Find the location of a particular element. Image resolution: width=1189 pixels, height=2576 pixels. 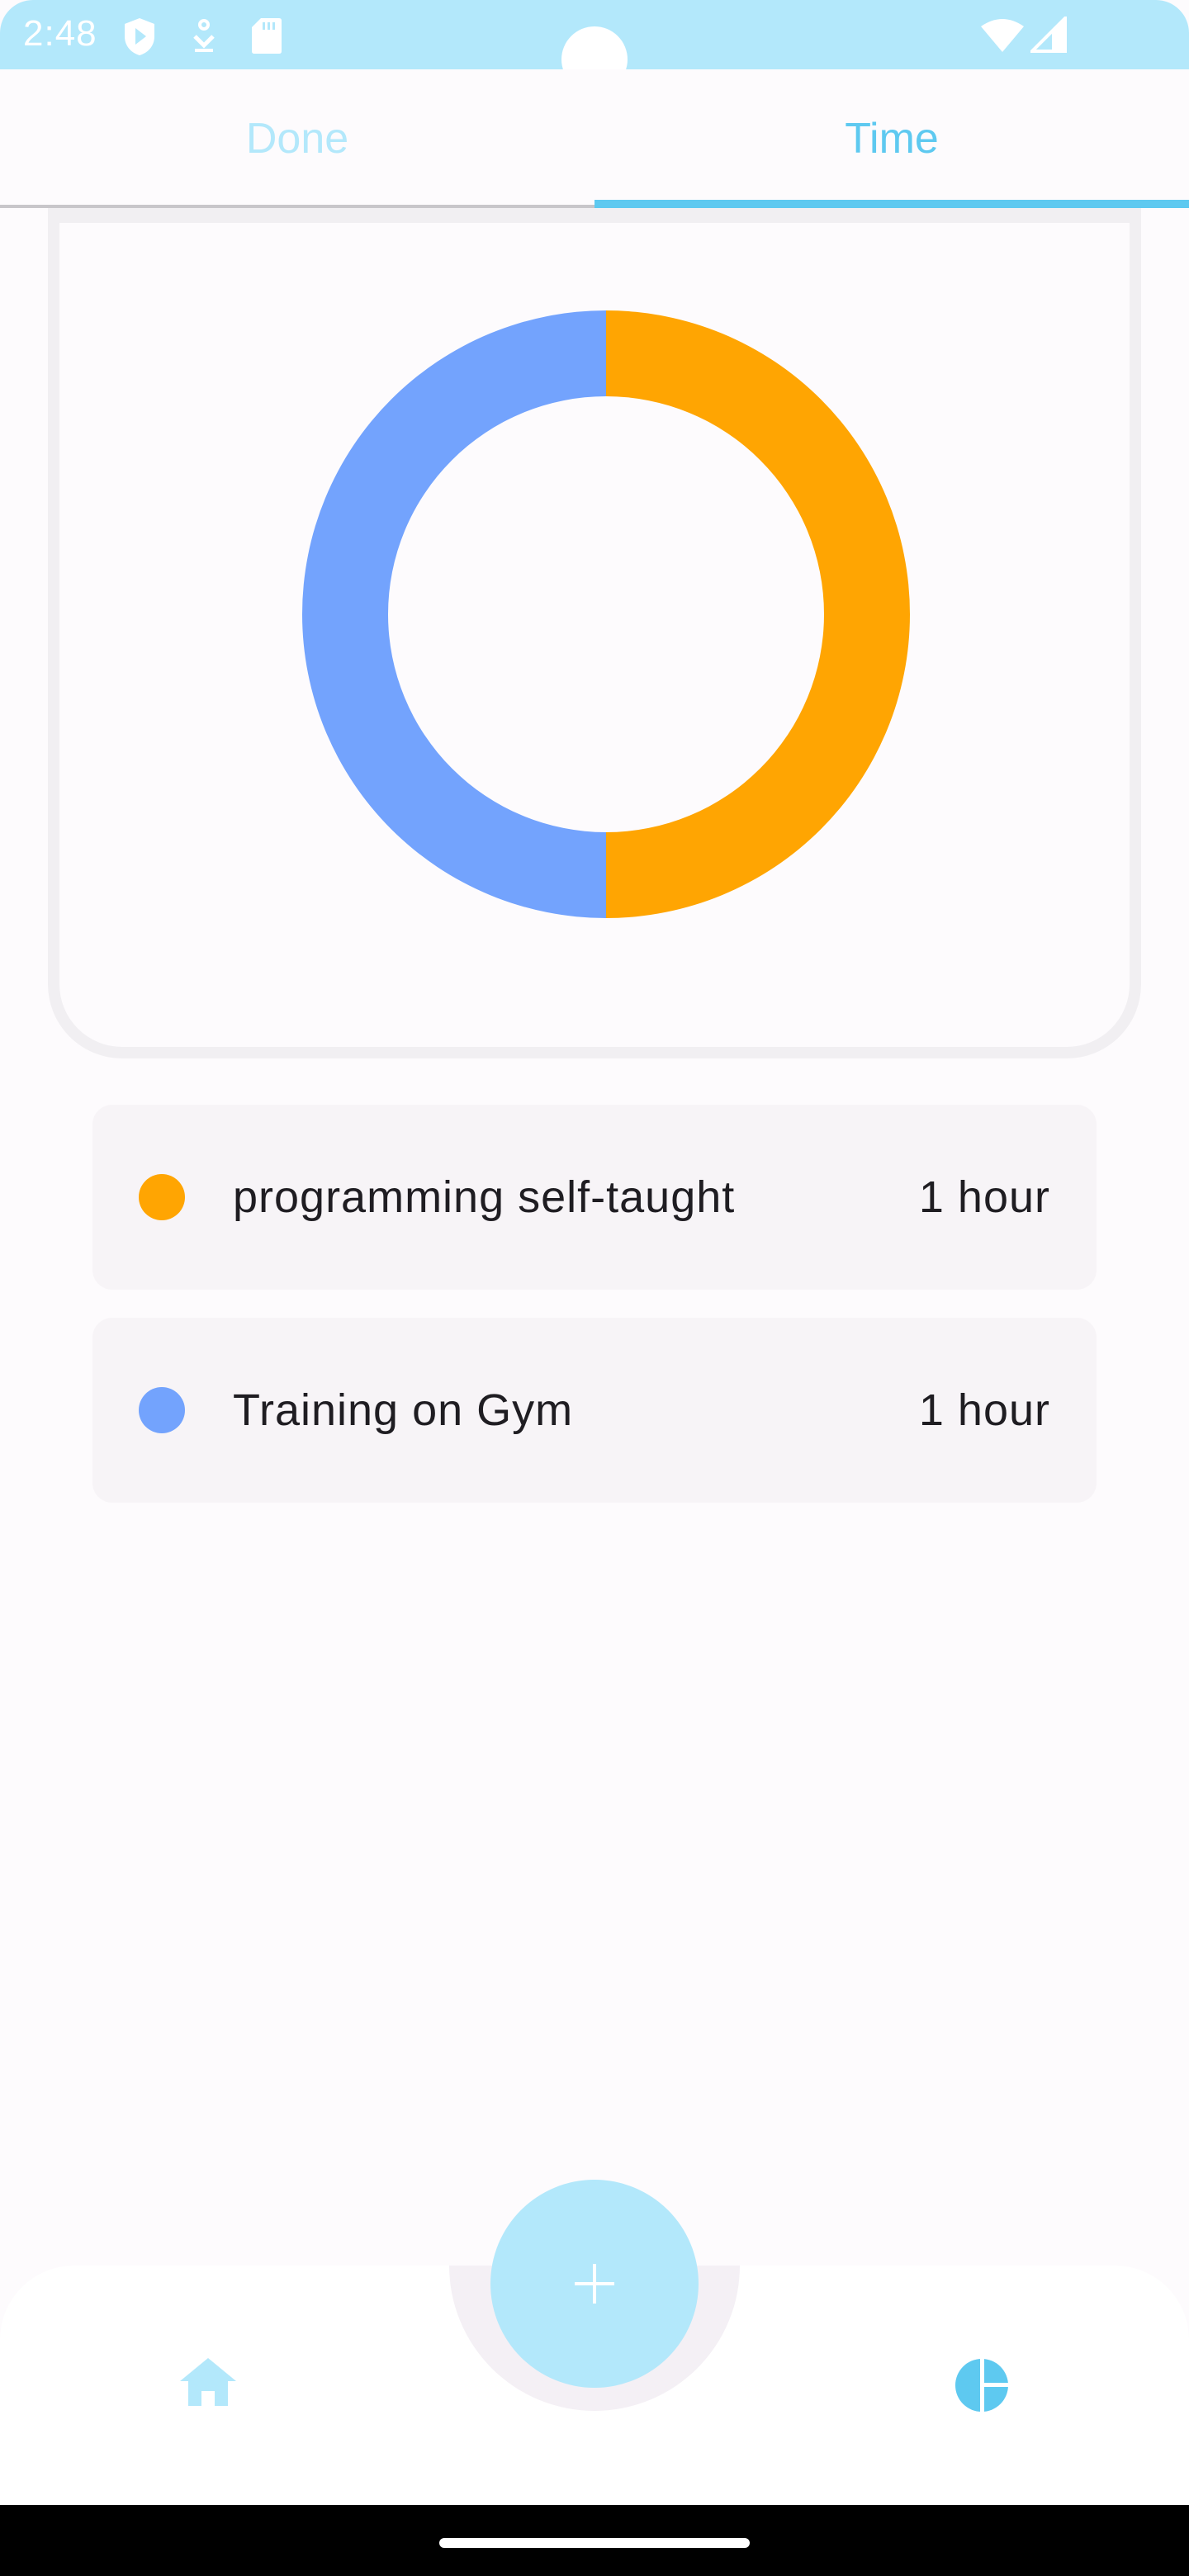

home-icon is located at coordinates (208, 2382).